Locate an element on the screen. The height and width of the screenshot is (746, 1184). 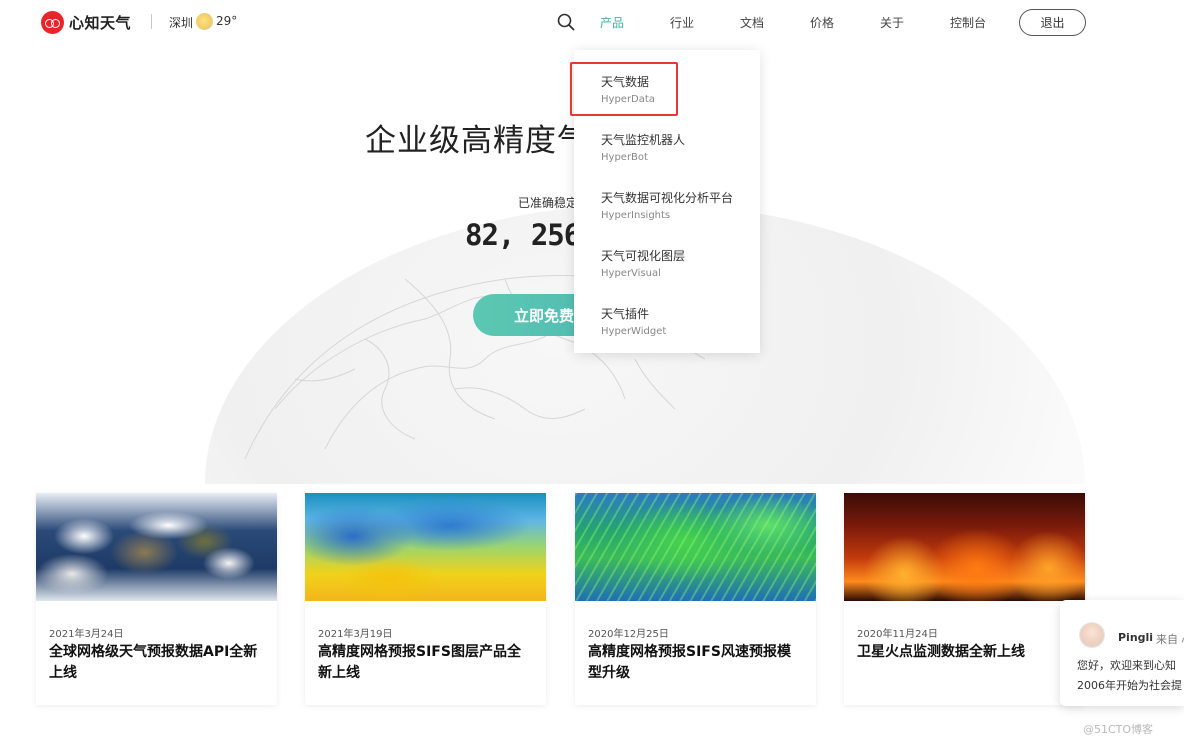
wildfire-image is located at coordinates (964, 547).